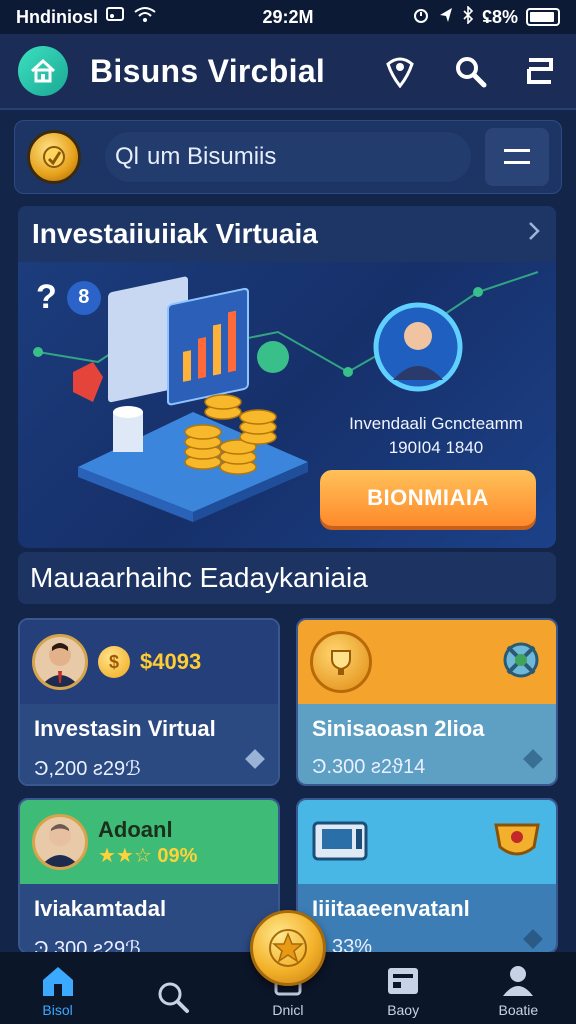 This screenshot has height=1024, width=576. Describe the element at coordinates (436, 436) in the screenshot. I see `banner-caption: Invendaali Gcncteamm 190I04 1840` at that location.